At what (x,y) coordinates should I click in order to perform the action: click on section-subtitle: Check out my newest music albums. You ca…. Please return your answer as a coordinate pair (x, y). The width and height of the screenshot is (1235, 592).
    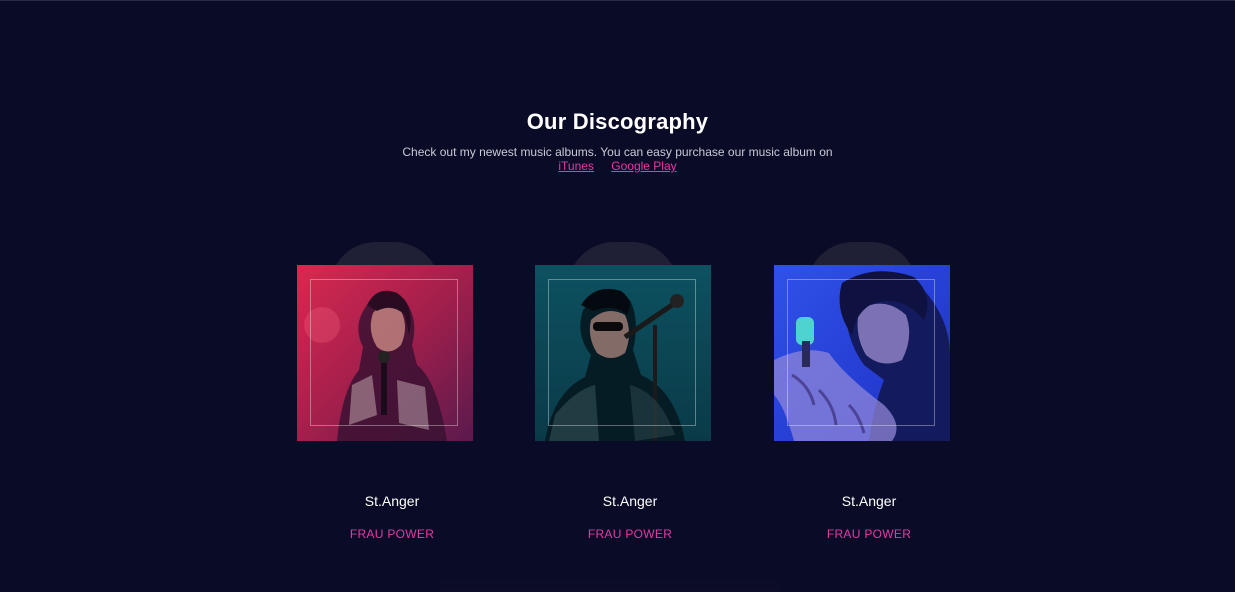
    Looking at the image, I should click on (617, 152).